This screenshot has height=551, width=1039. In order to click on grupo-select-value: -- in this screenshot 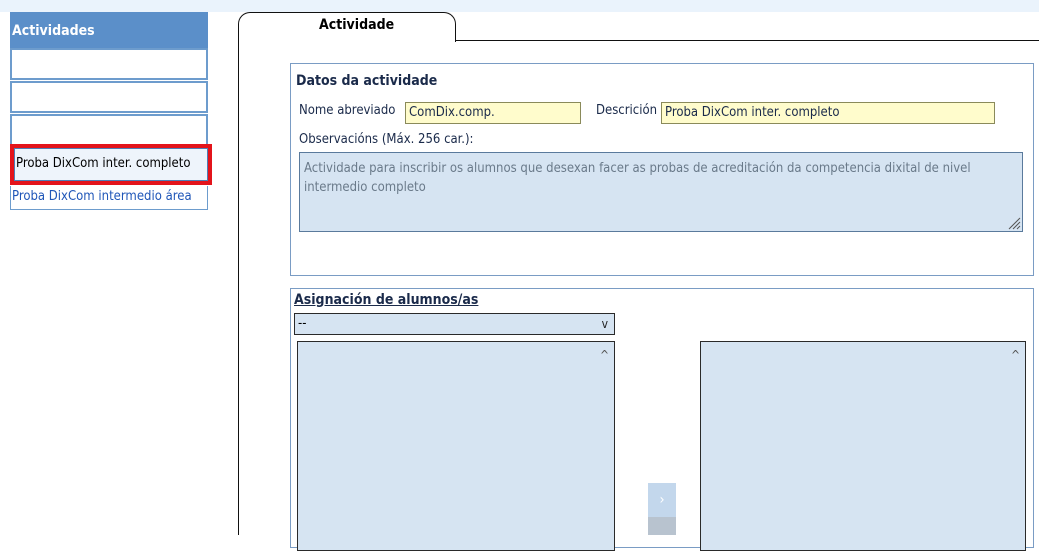, I will do `click(302, 323)`.